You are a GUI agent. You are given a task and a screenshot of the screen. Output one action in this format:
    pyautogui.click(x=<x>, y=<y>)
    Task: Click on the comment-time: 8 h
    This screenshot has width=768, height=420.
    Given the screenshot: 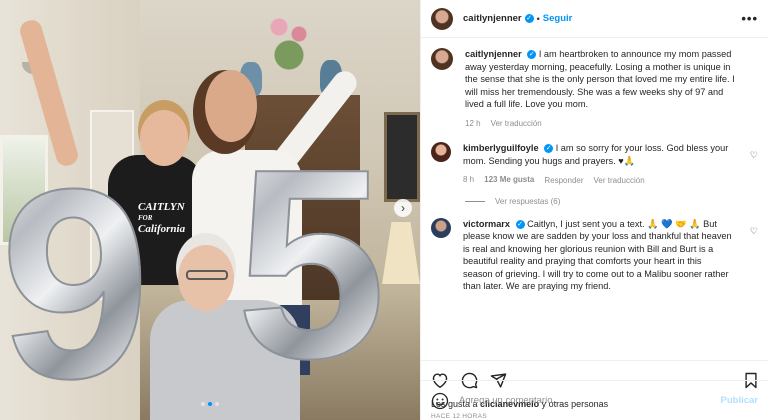 What is the action you would take?
    pyautogui.click(x=469, y=179)
    